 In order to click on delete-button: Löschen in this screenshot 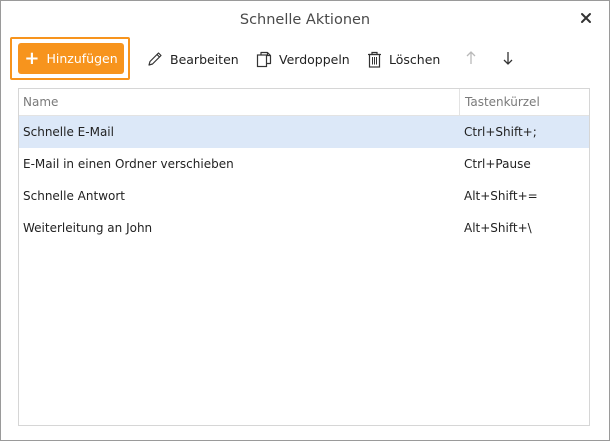, I will do `click(403, 59)`.